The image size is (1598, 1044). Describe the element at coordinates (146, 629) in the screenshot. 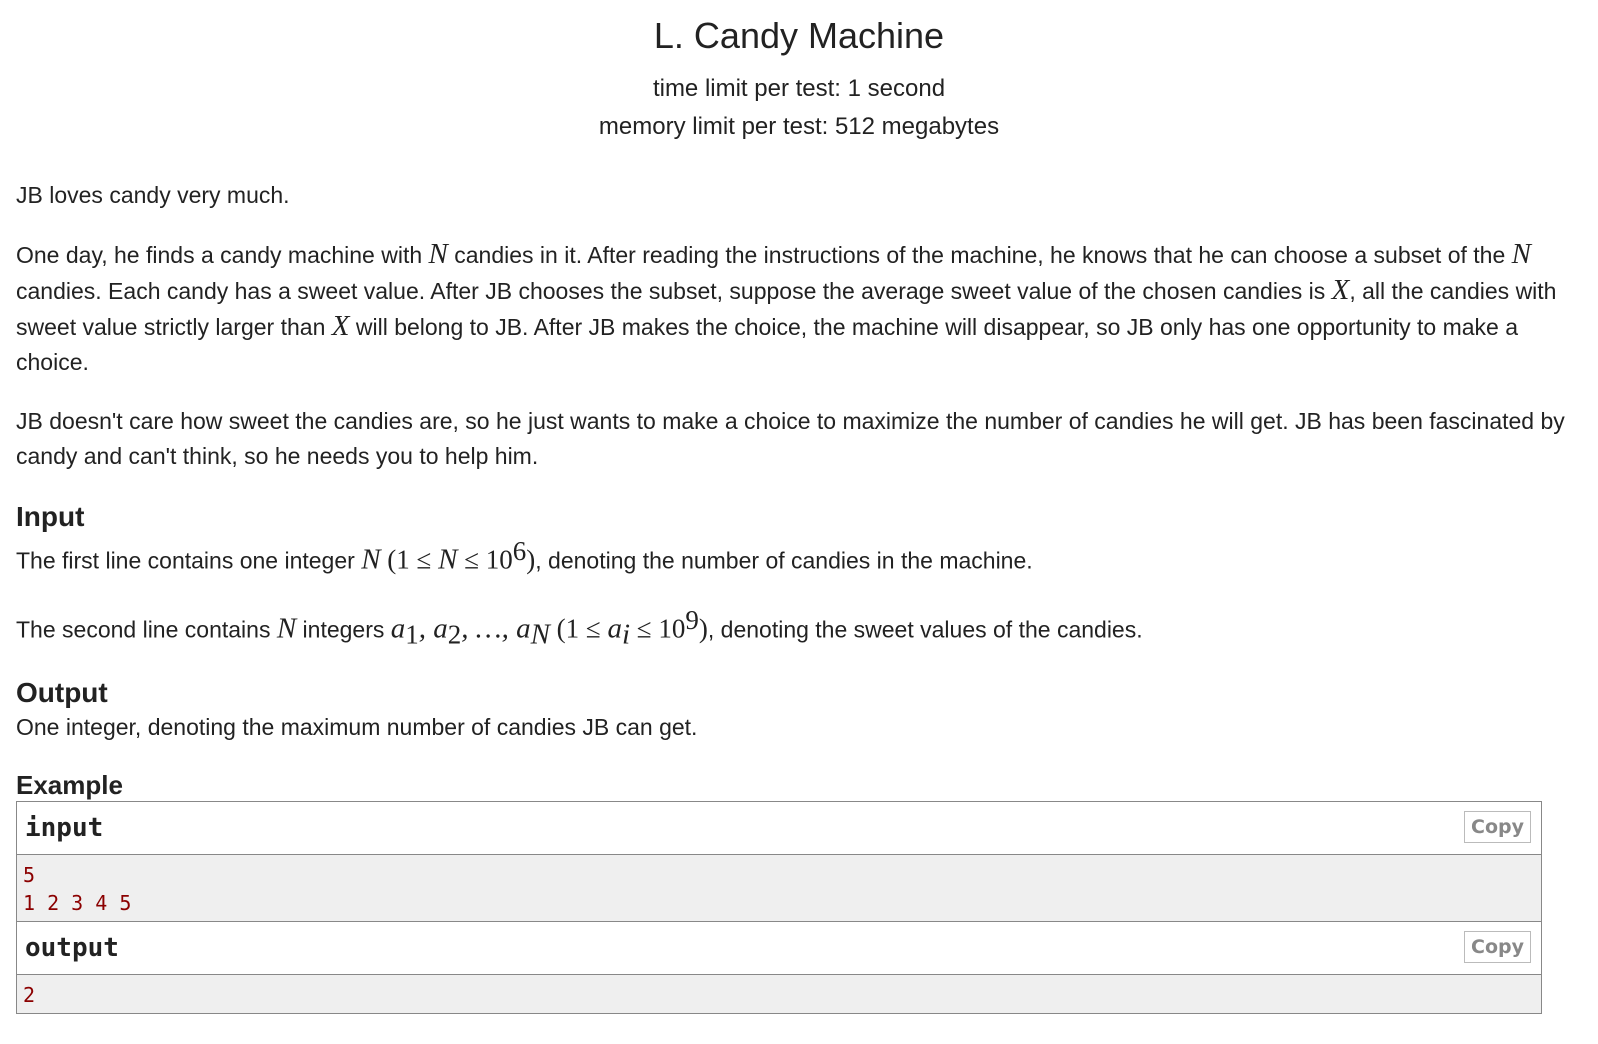

I see `text: The second line contains` at that location.